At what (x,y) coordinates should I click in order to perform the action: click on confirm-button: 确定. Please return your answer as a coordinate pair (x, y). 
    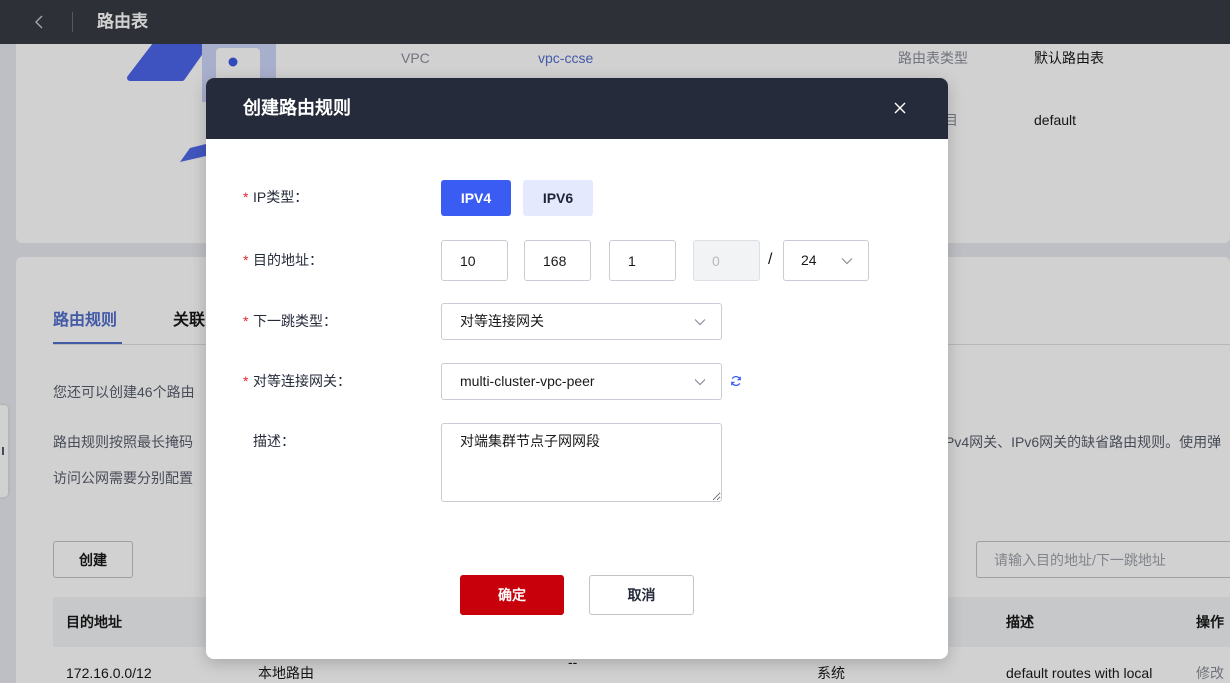
    Looking at the image, I should click on (512, 595).